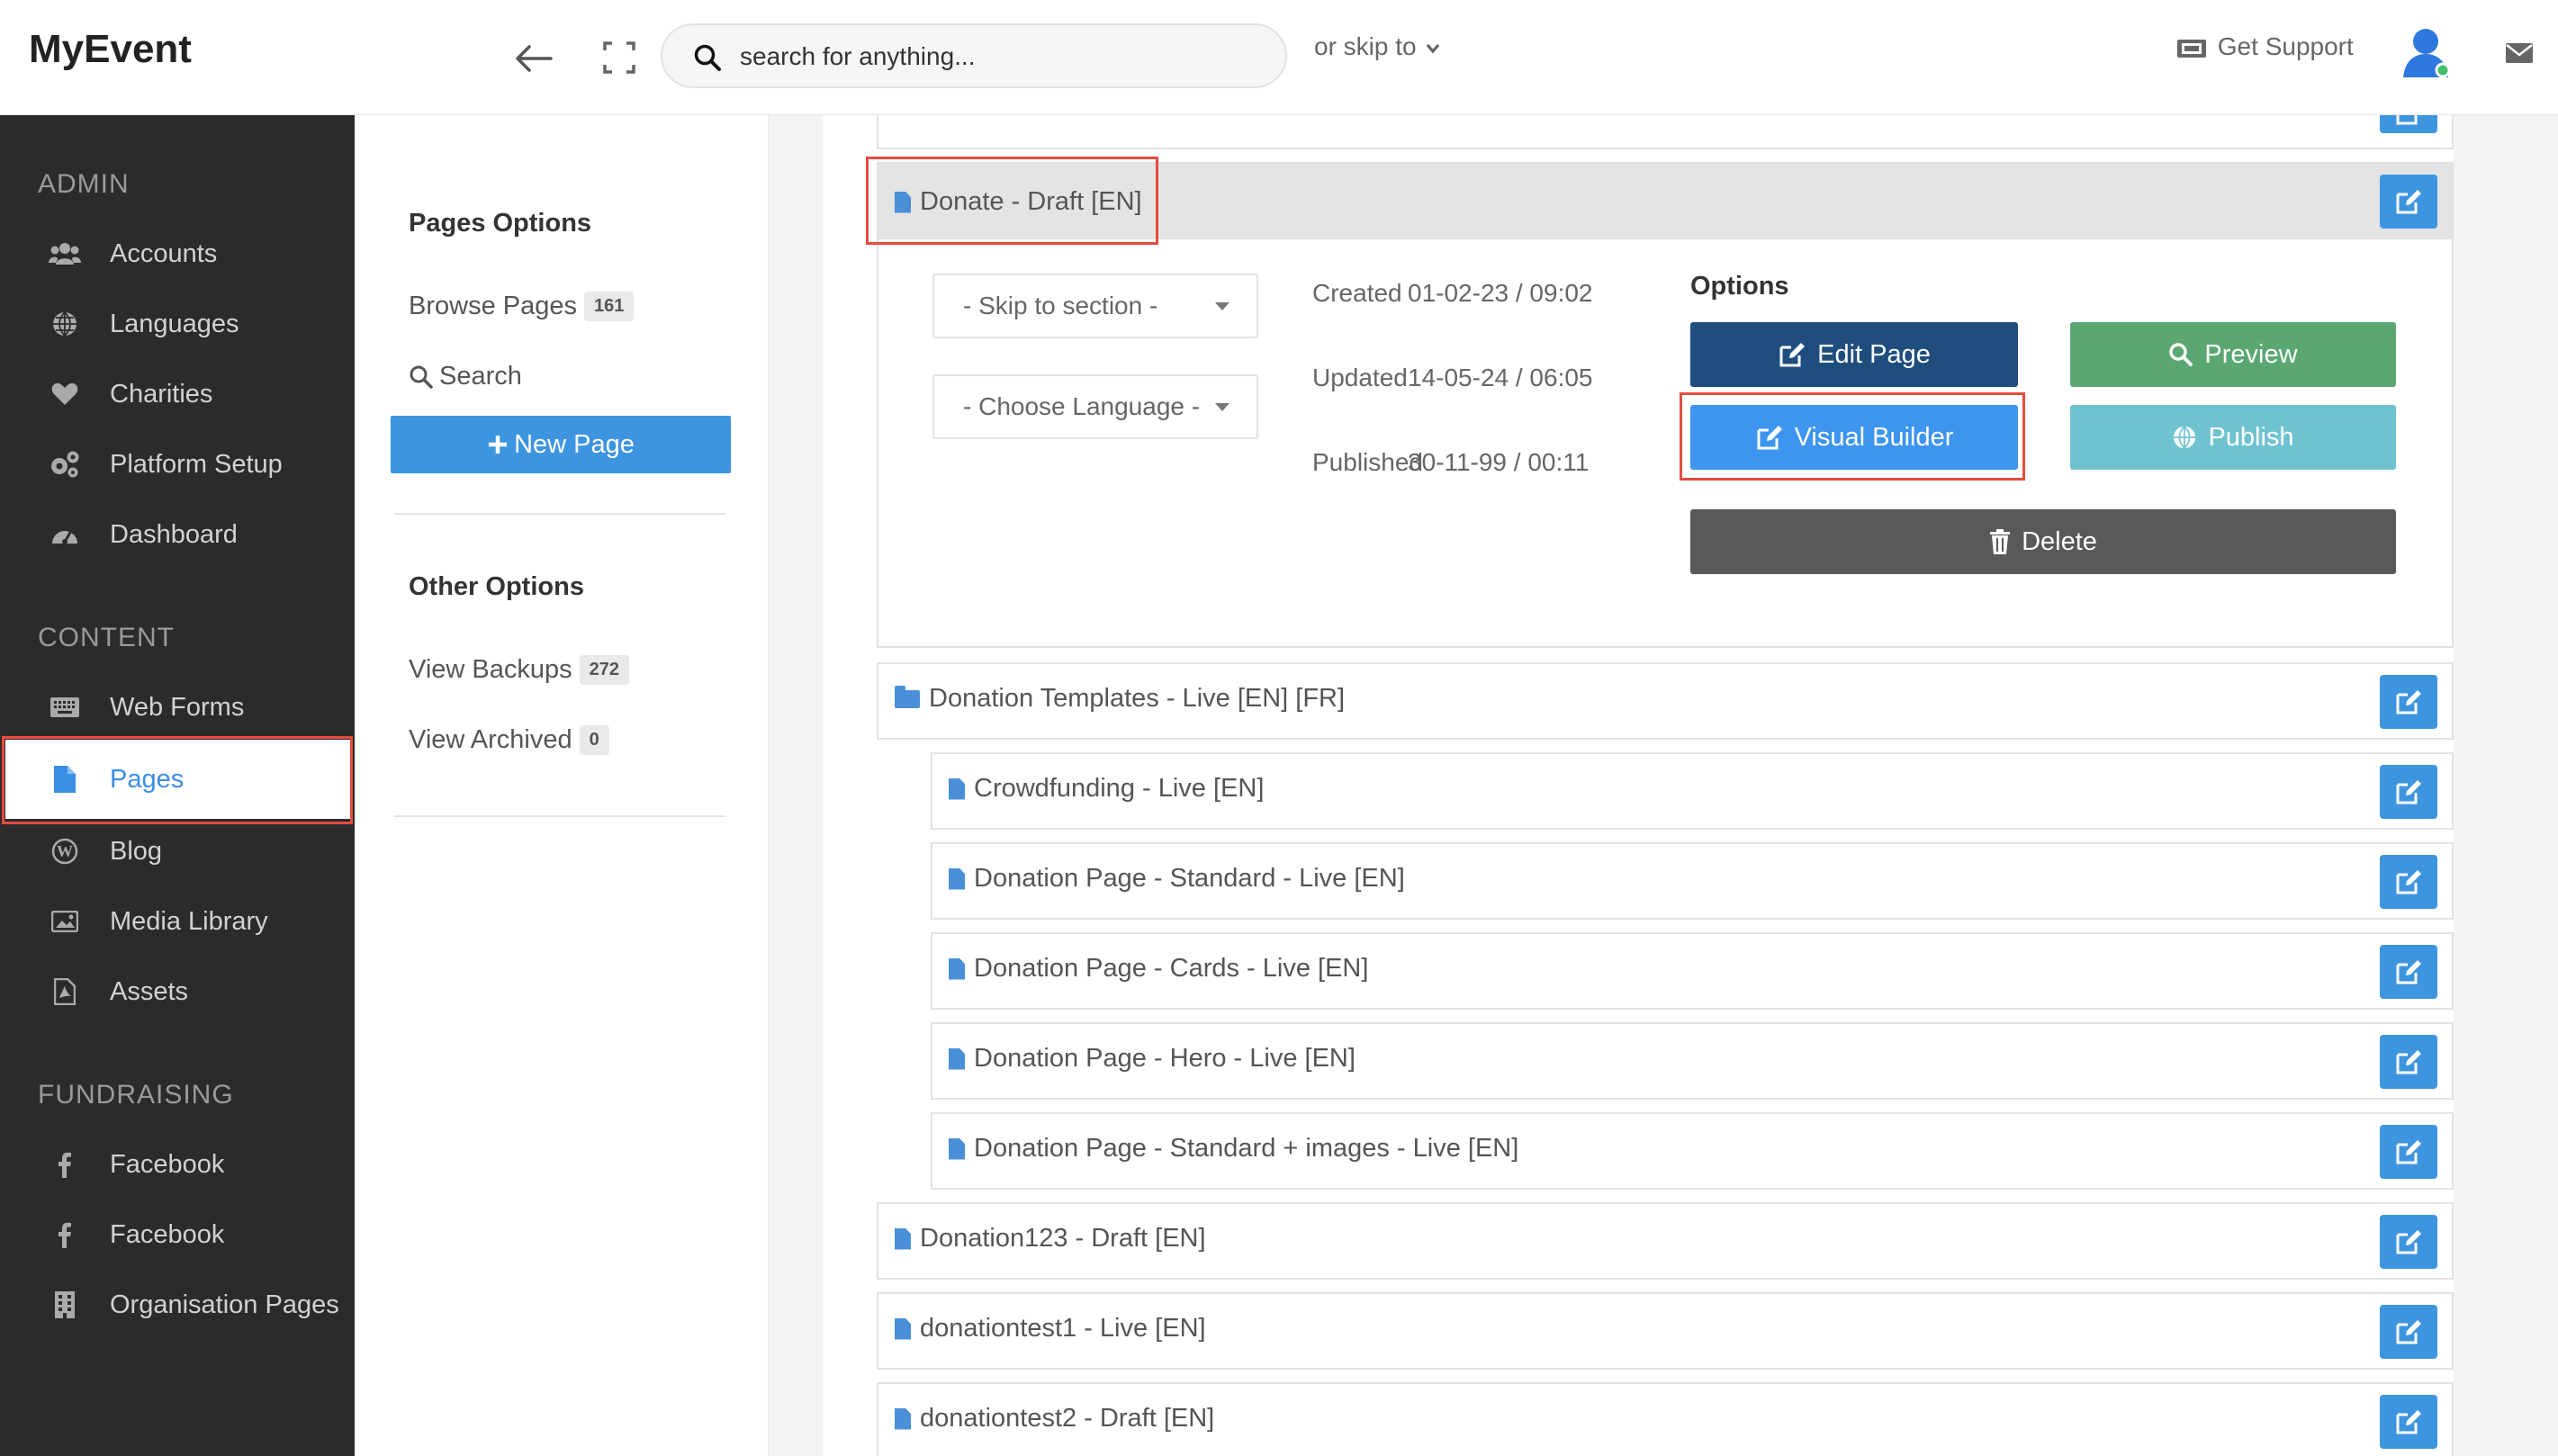  Describe the element at coordinates (1693, 971) in the screenshot. I see `list-item: Donation Page - Cards - Live [EN]` at that location.